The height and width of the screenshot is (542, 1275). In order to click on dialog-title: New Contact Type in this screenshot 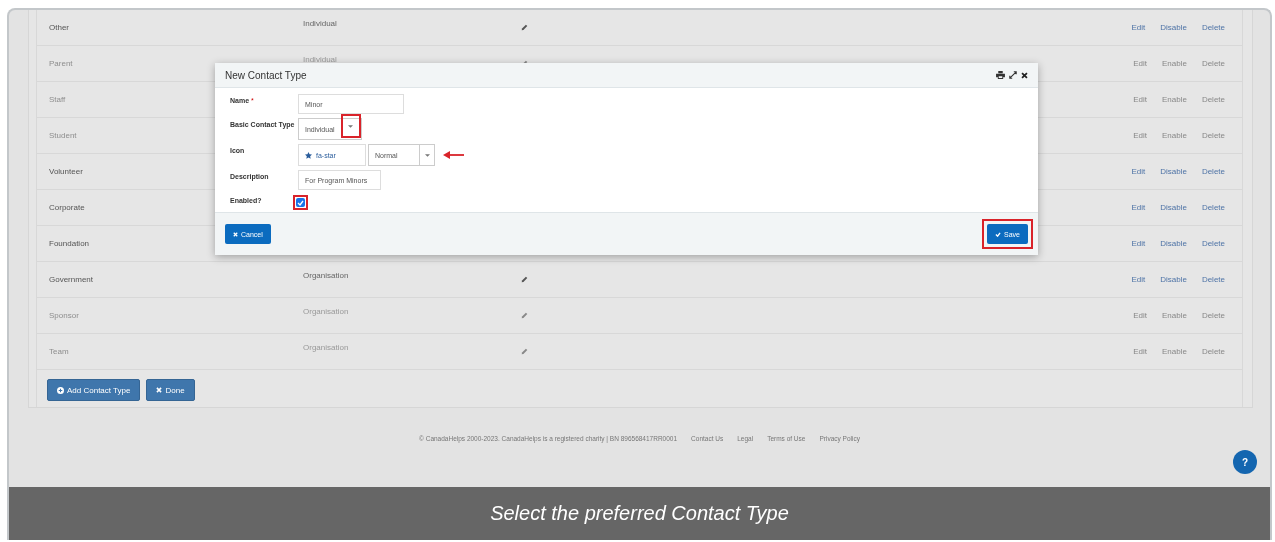, I will do `click(266, 75)`.